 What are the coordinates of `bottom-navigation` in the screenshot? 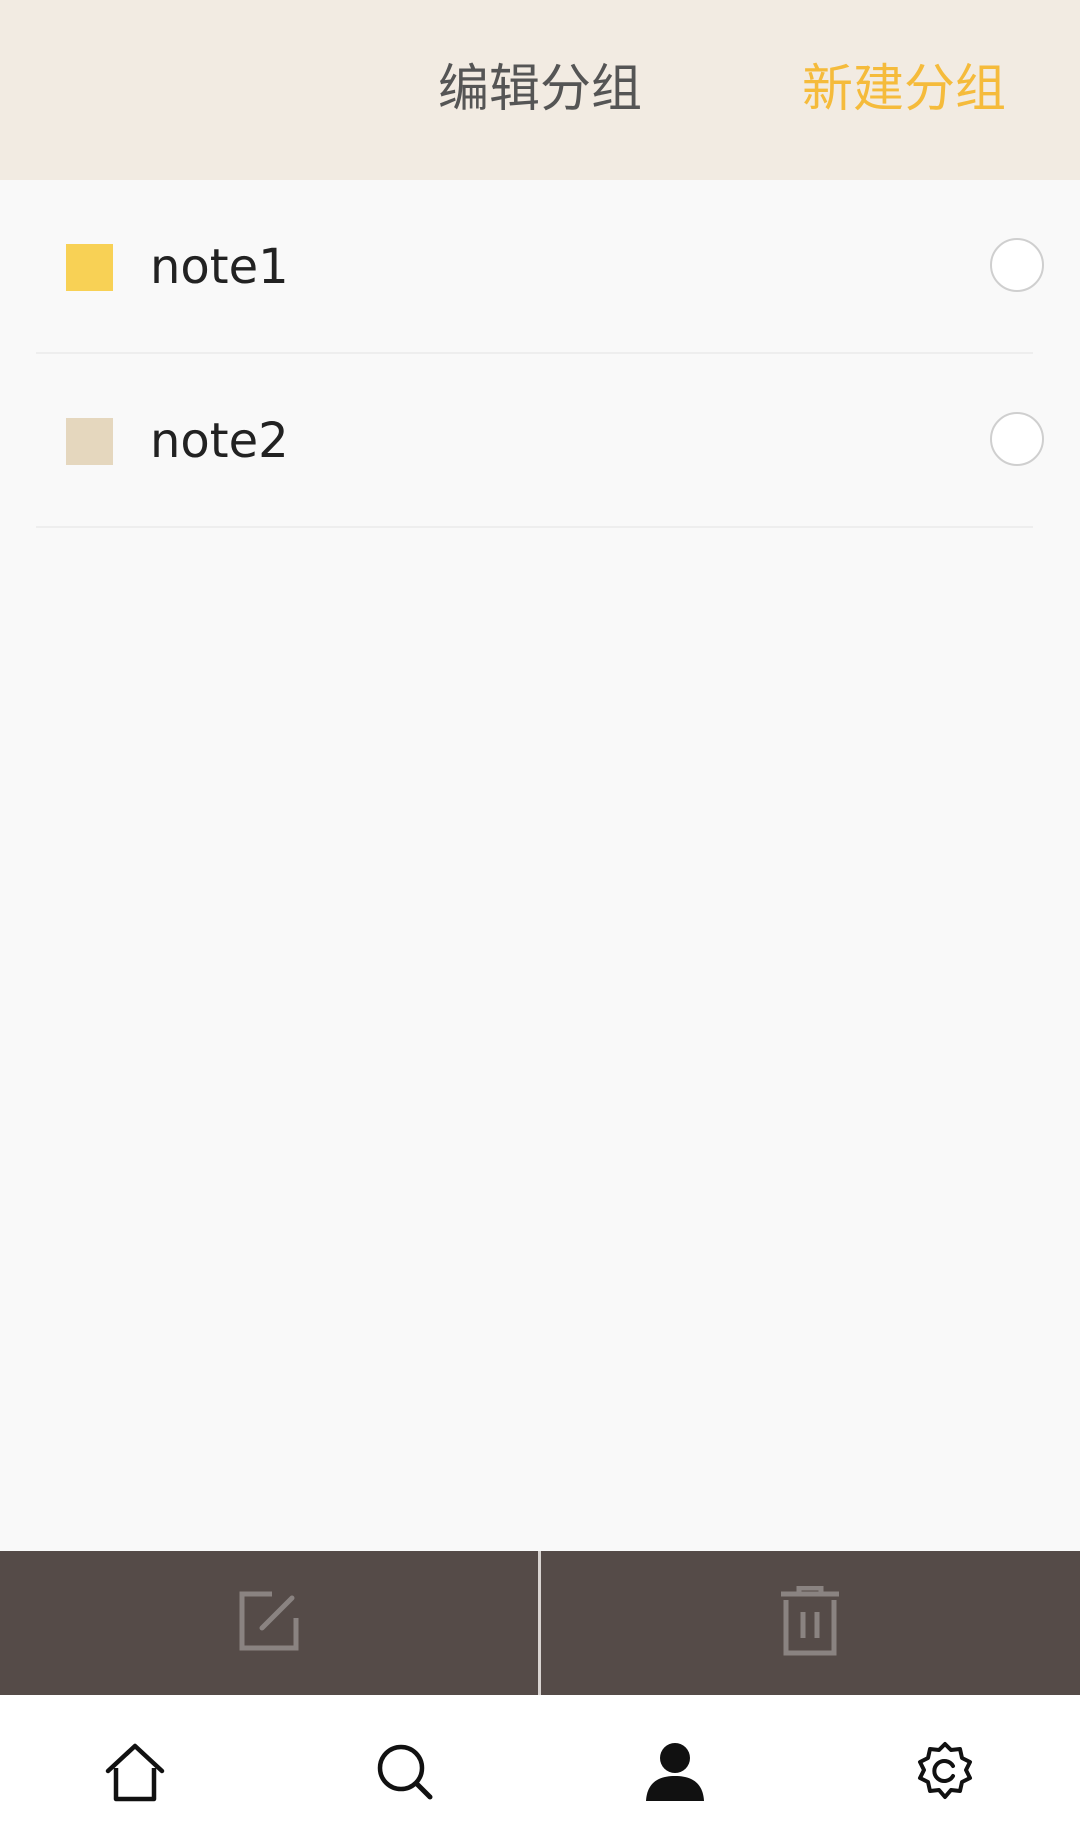 It's located at (540, 1771).